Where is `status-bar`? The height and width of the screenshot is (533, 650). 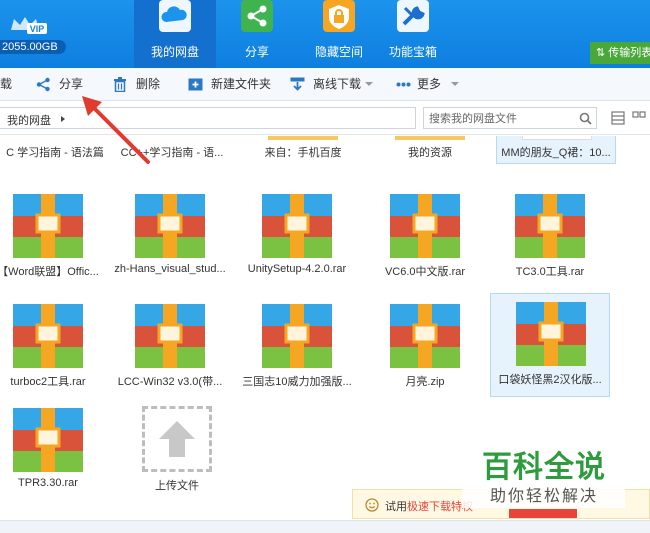 status-bar is located at coordinates (325, 526).